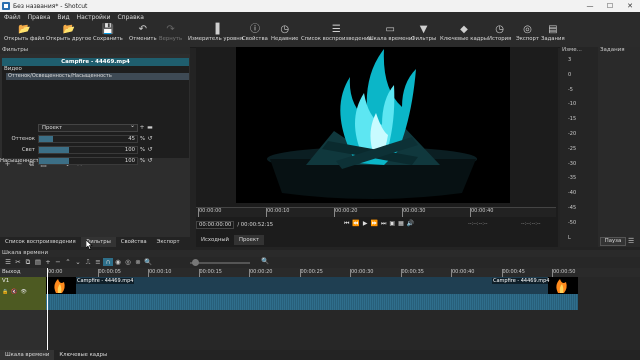  Describe the element at coordinates (390, 32) in the screenshot. I see `toolbar-button-9: ▭ Шкала времени` at that location.